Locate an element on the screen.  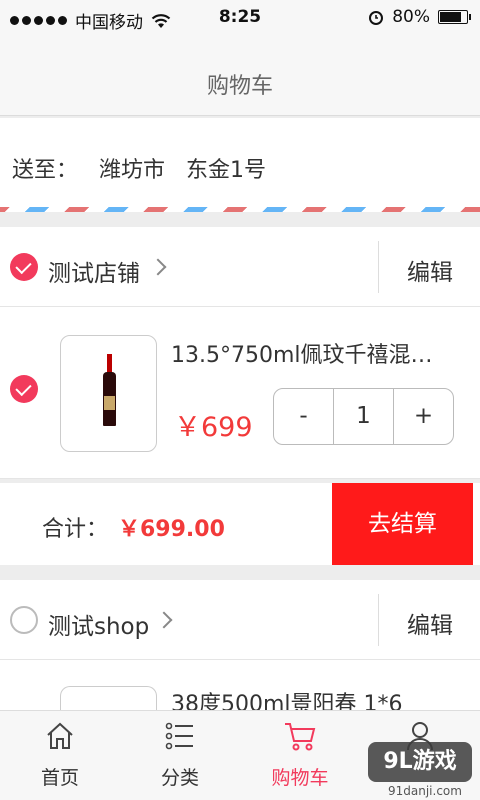
list-icon is located at coordinates (179, 736).